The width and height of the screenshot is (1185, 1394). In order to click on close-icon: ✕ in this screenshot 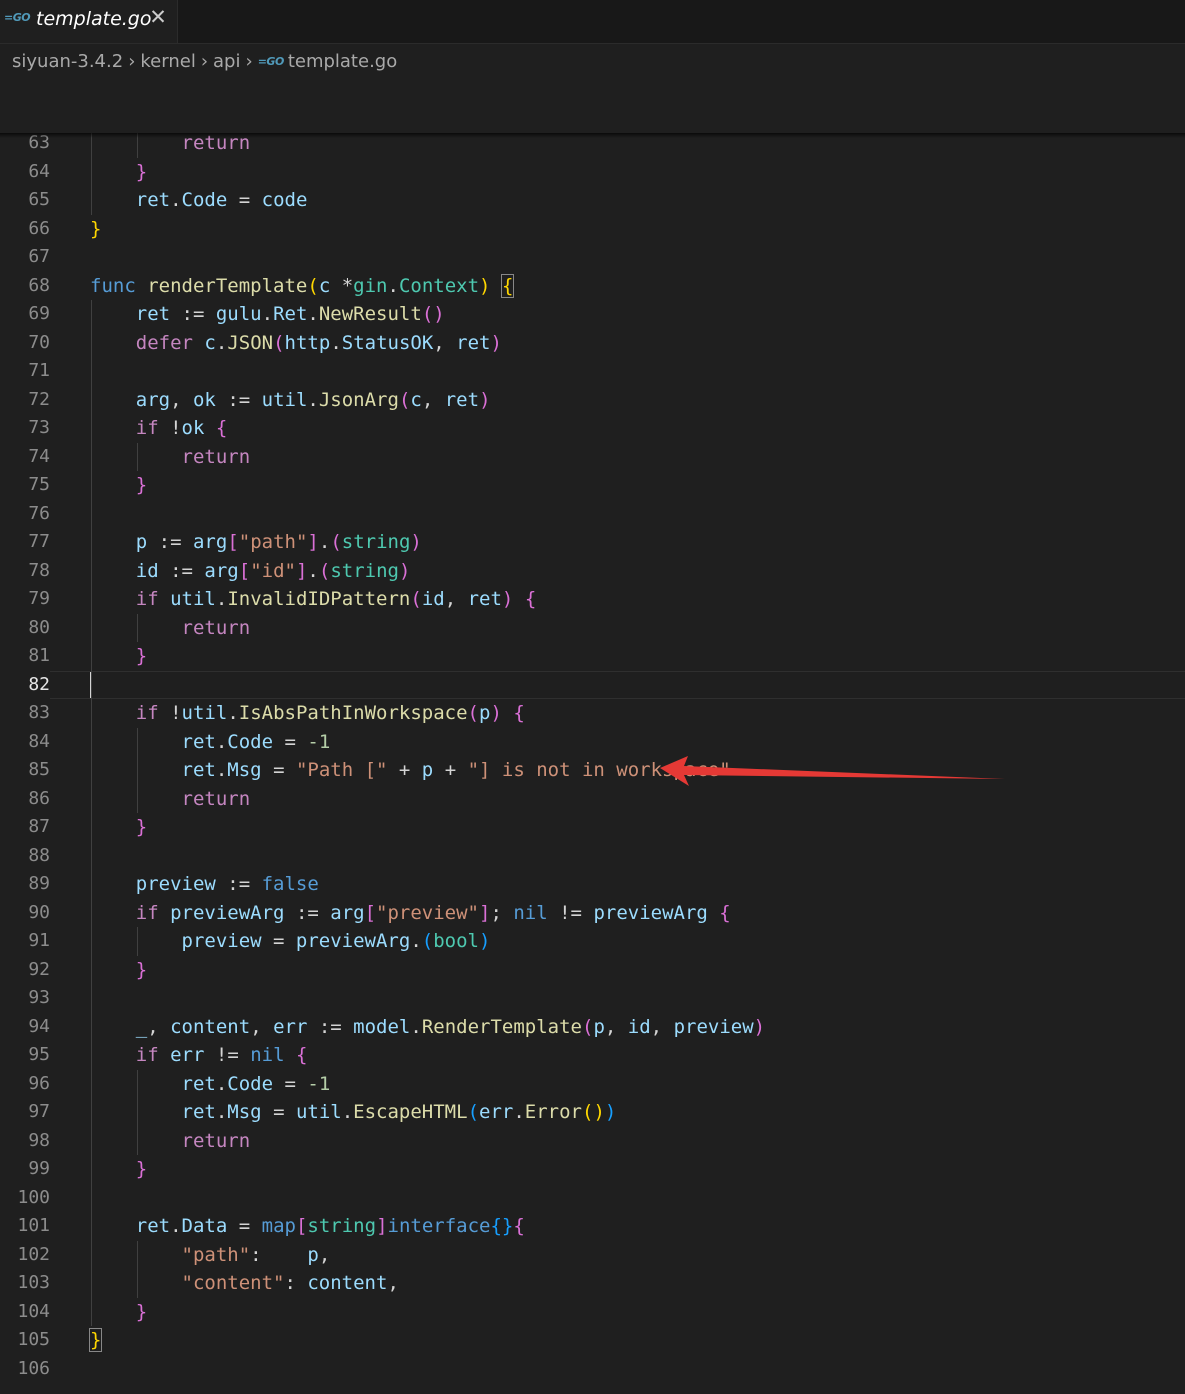, I will do `click(158, 17)`.